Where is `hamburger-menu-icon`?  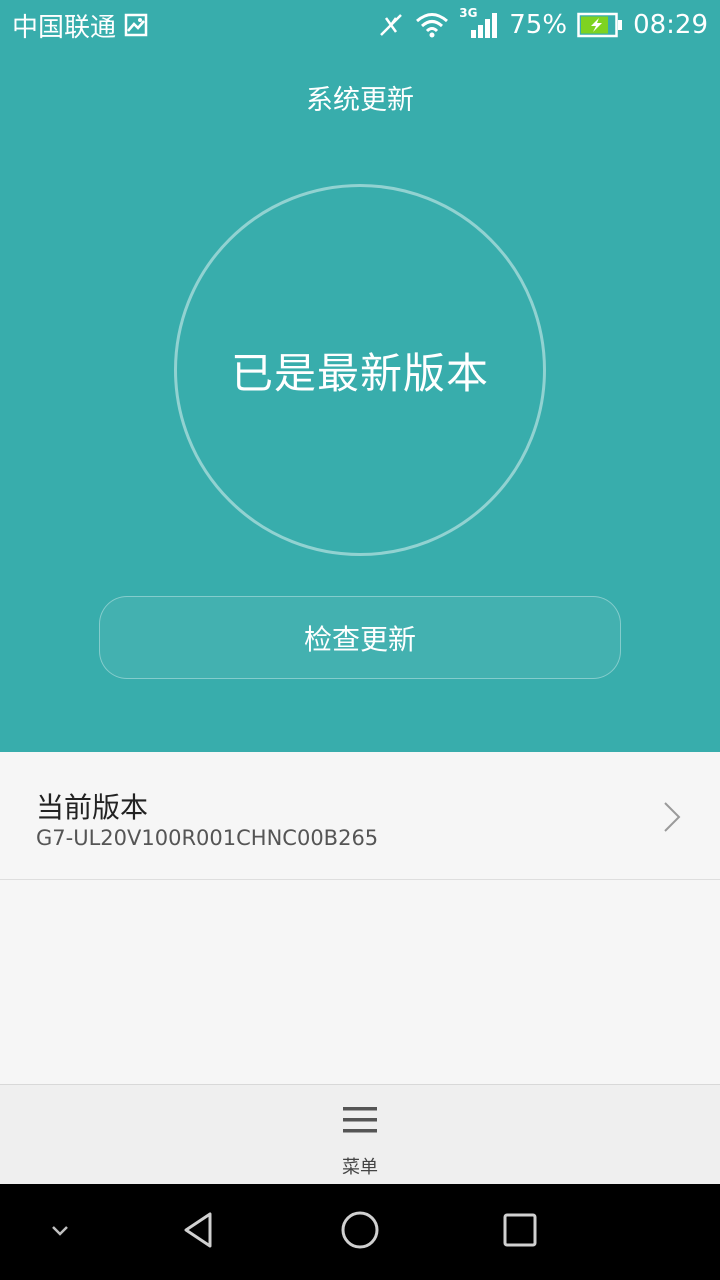 hamburger-menu-icon is located at coordinates (360, 1122).